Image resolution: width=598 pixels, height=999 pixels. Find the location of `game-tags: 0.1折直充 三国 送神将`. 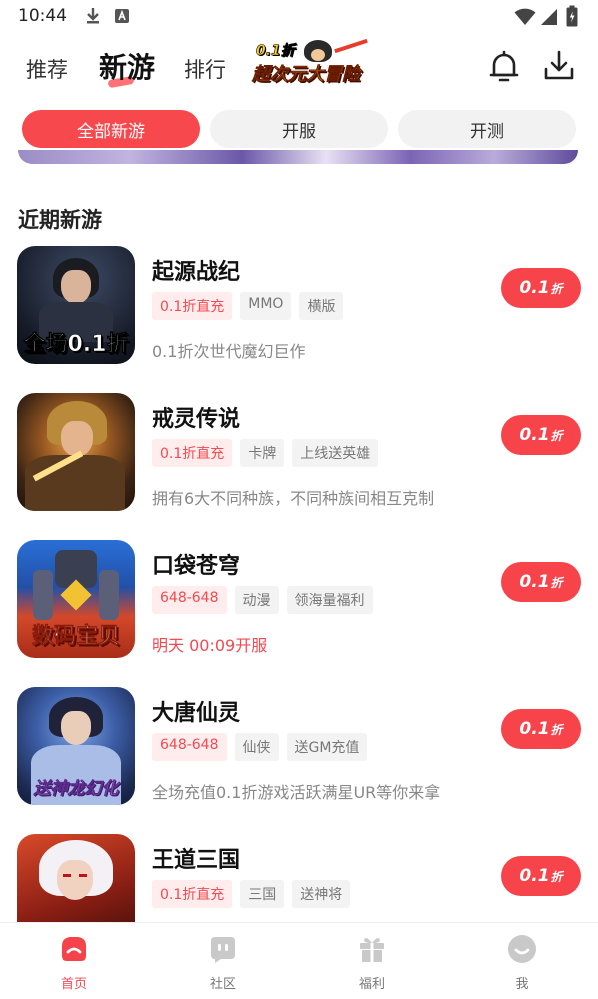

game-tags: 0.1折直充 三国 送神将 is located at coordinates (251, 894).